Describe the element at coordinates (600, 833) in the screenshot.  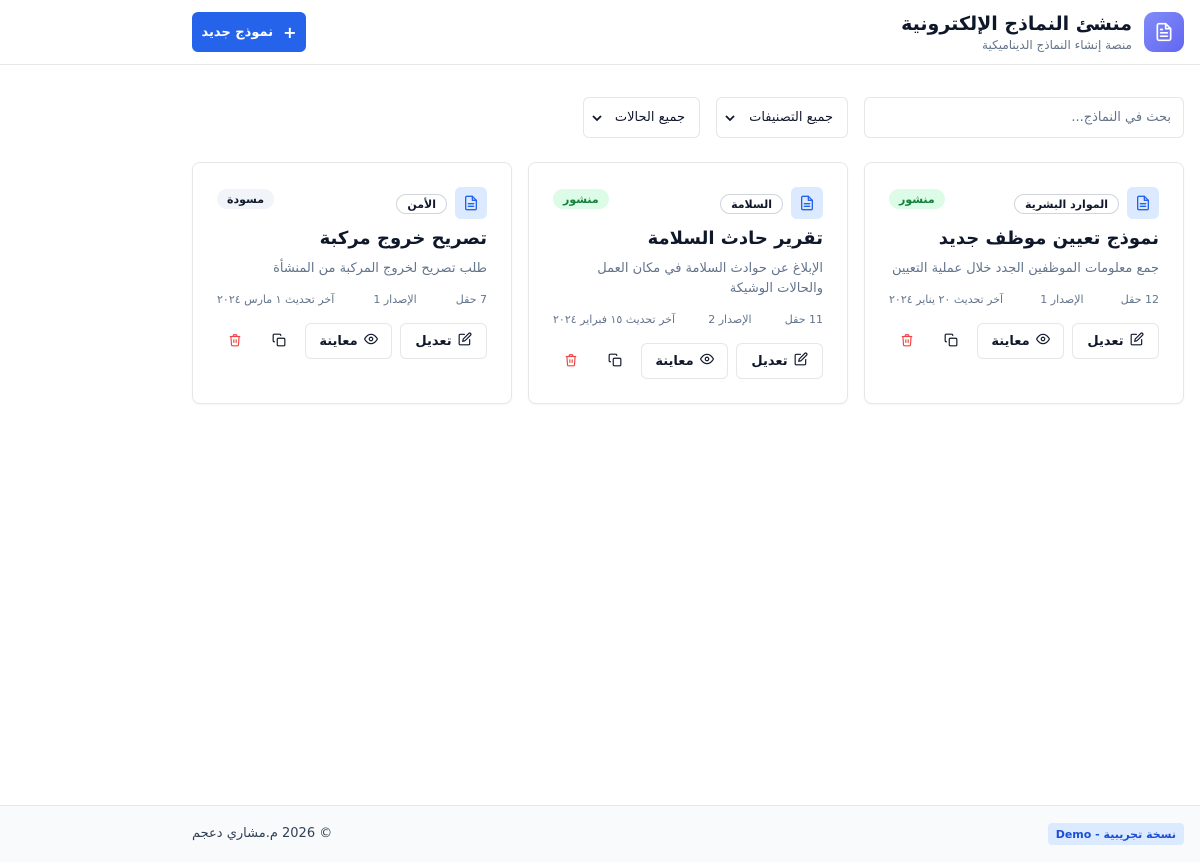
I see `app-footer: نسخة تجريبية - Demo © 2026 م.مشاري دعجم` at that location.